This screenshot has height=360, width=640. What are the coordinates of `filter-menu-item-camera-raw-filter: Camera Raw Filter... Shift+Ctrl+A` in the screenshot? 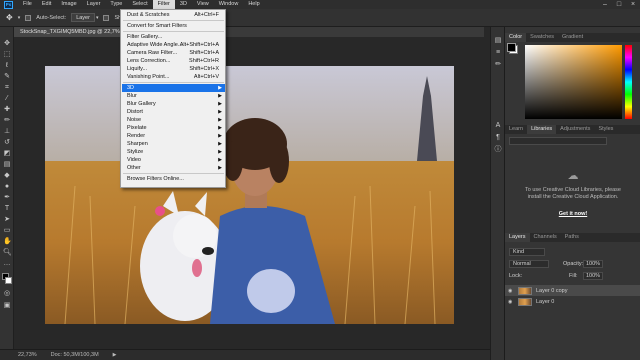 It's located at (173, 53).